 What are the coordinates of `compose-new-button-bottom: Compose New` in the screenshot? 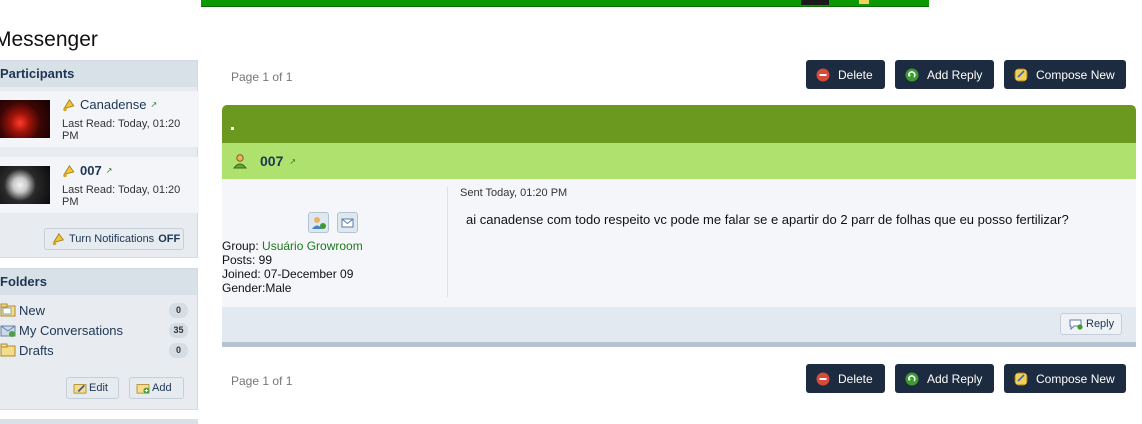 It's located at (1065, 378).